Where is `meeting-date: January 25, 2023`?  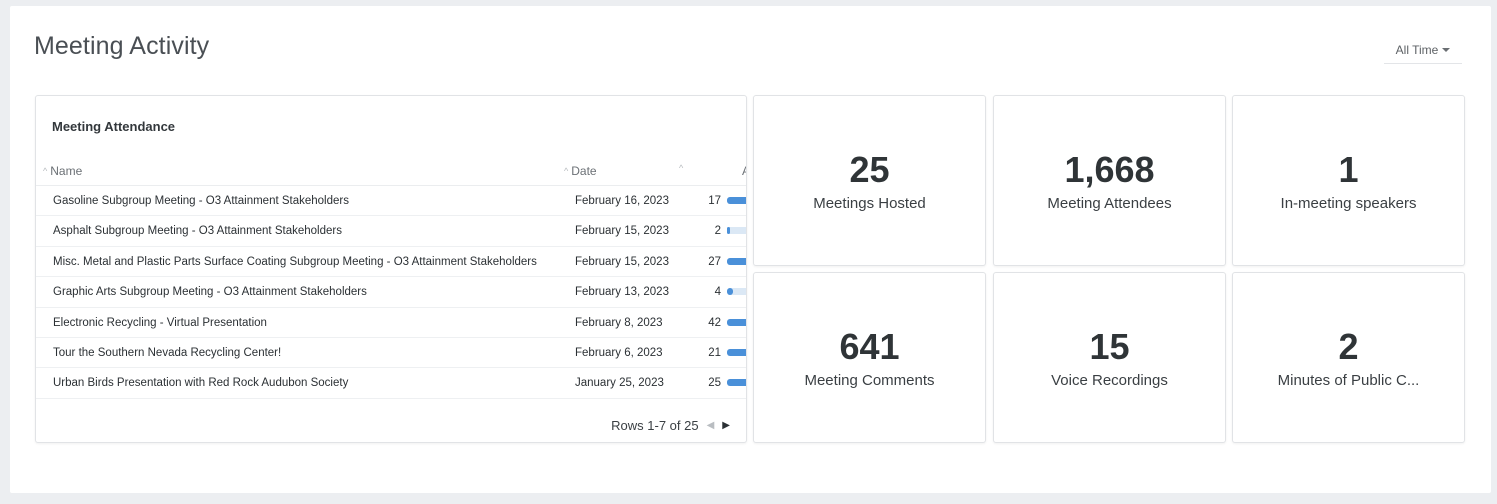
meeting-date: January 25, 2023 is located at coordinates (619, 383).